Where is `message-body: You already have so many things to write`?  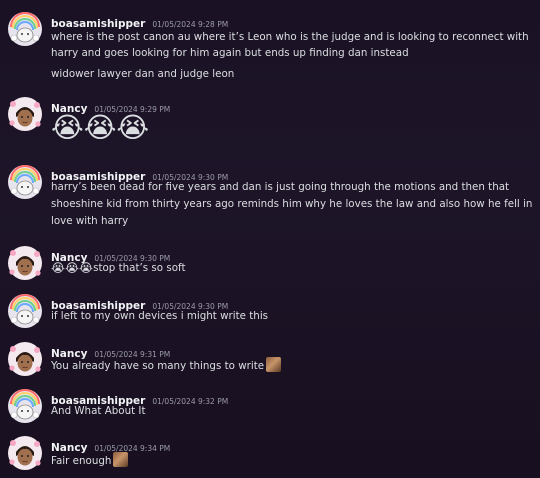 message-body: You already have so many things to write is located at coordinates (158, 366).